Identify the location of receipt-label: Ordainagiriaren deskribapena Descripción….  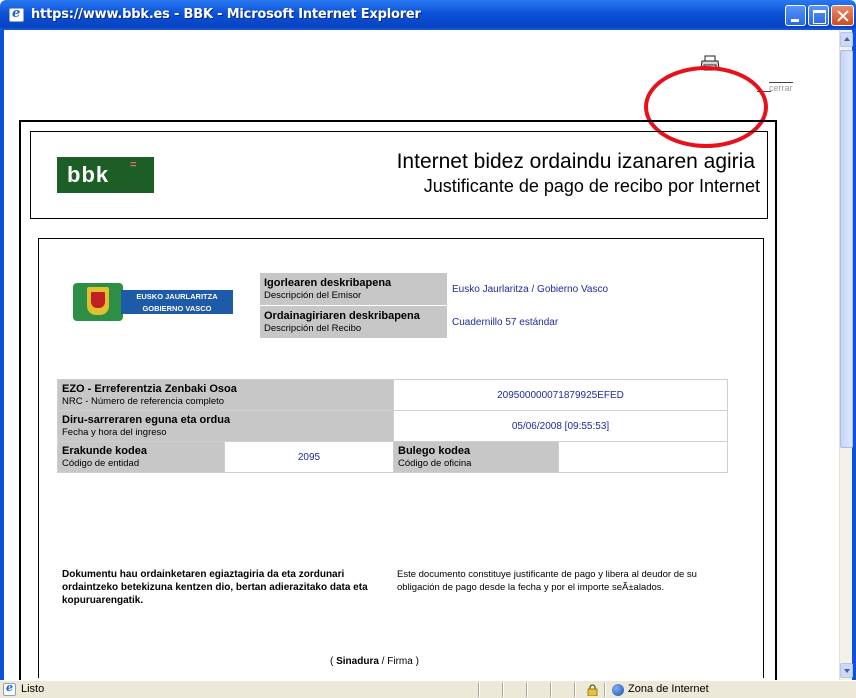
(353, 322).